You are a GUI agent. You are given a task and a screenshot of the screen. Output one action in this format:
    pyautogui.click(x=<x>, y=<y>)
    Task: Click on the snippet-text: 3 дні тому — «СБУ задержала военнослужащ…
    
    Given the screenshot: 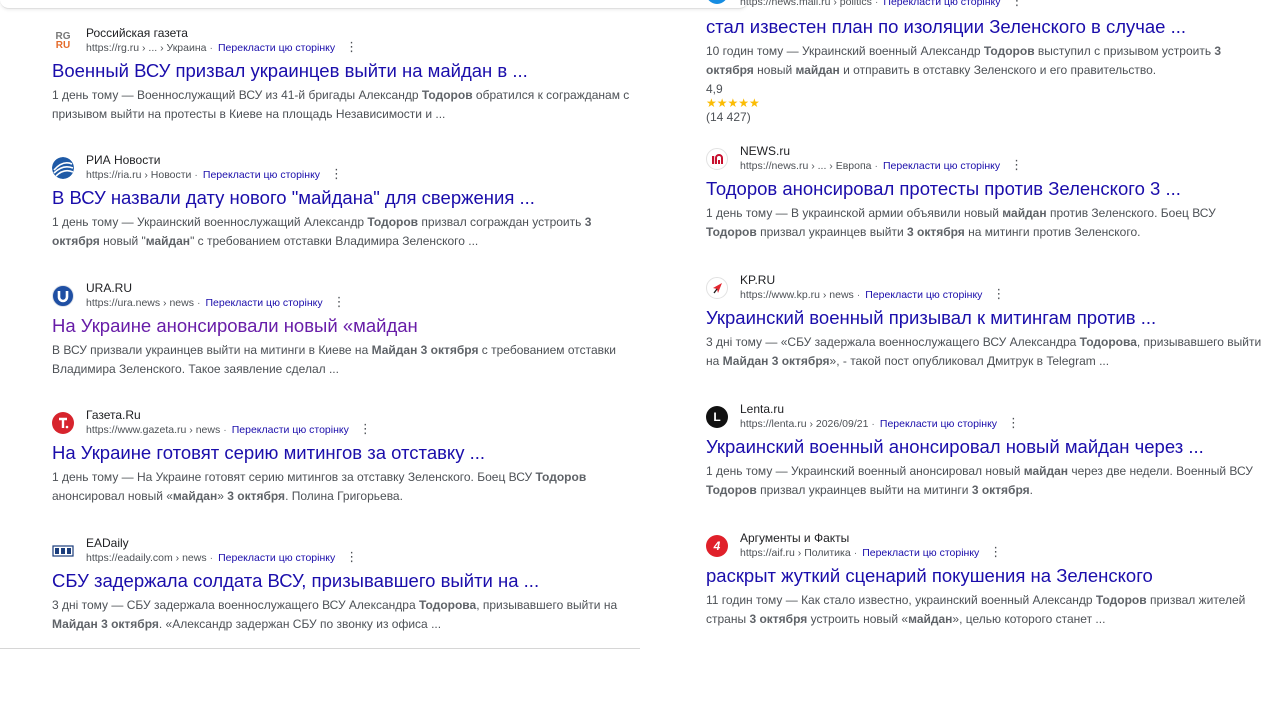 What is the action you would take?
    pyautogui.click(x=893, y=342)
    